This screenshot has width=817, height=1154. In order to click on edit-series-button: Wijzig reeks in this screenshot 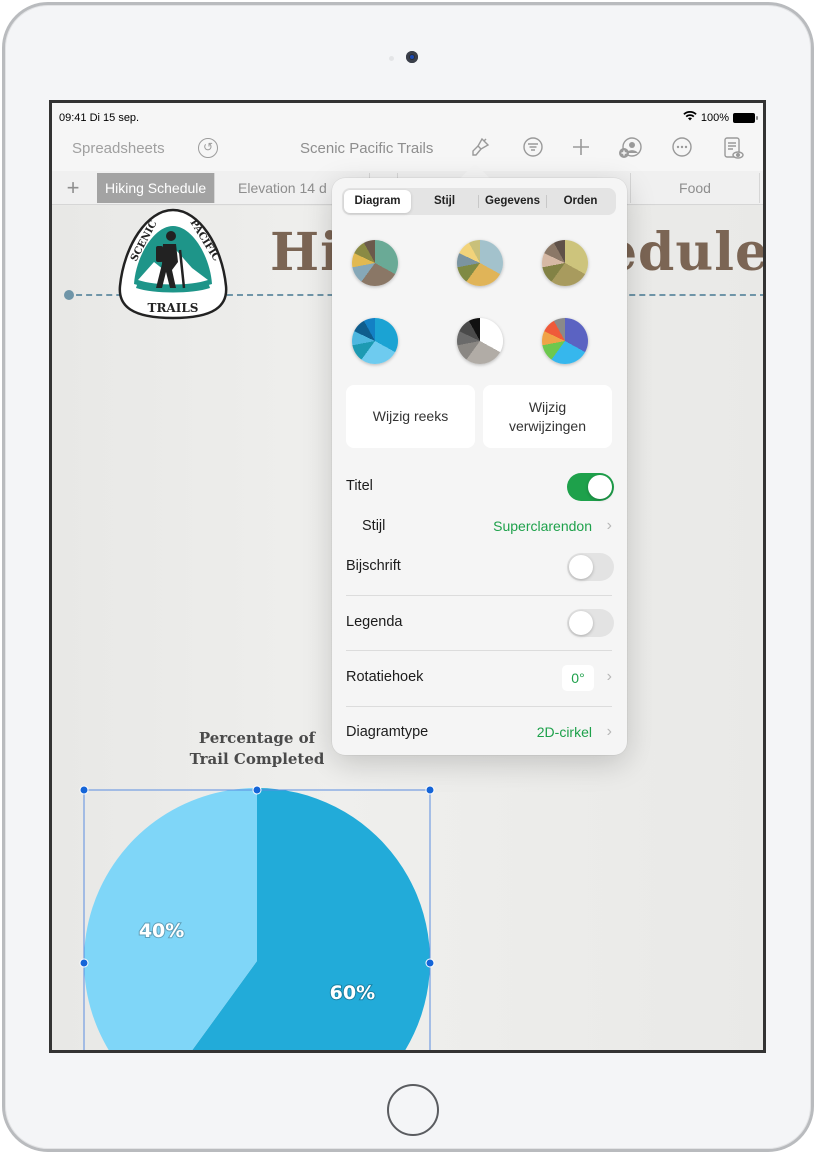, I will do `click(410, 416)`.